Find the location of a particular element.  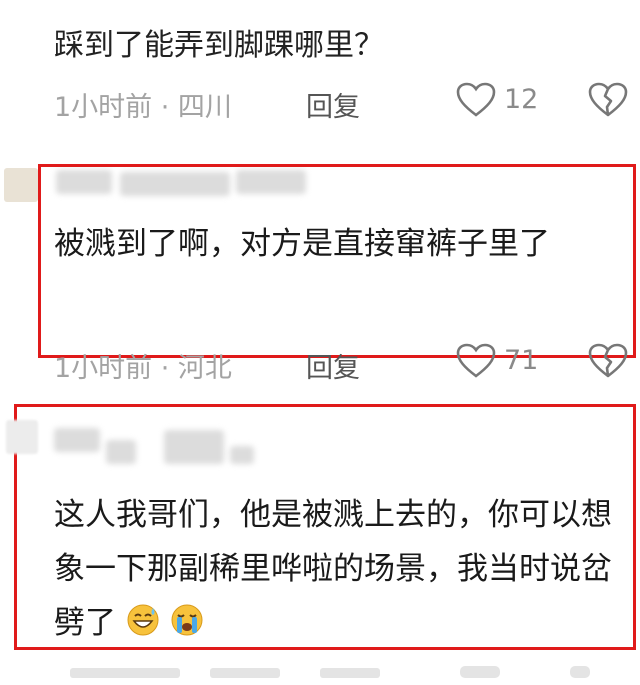

comment-text: 被溅到了啊，对方是直接窜裤子里了 is located at coordinates (302, 244).